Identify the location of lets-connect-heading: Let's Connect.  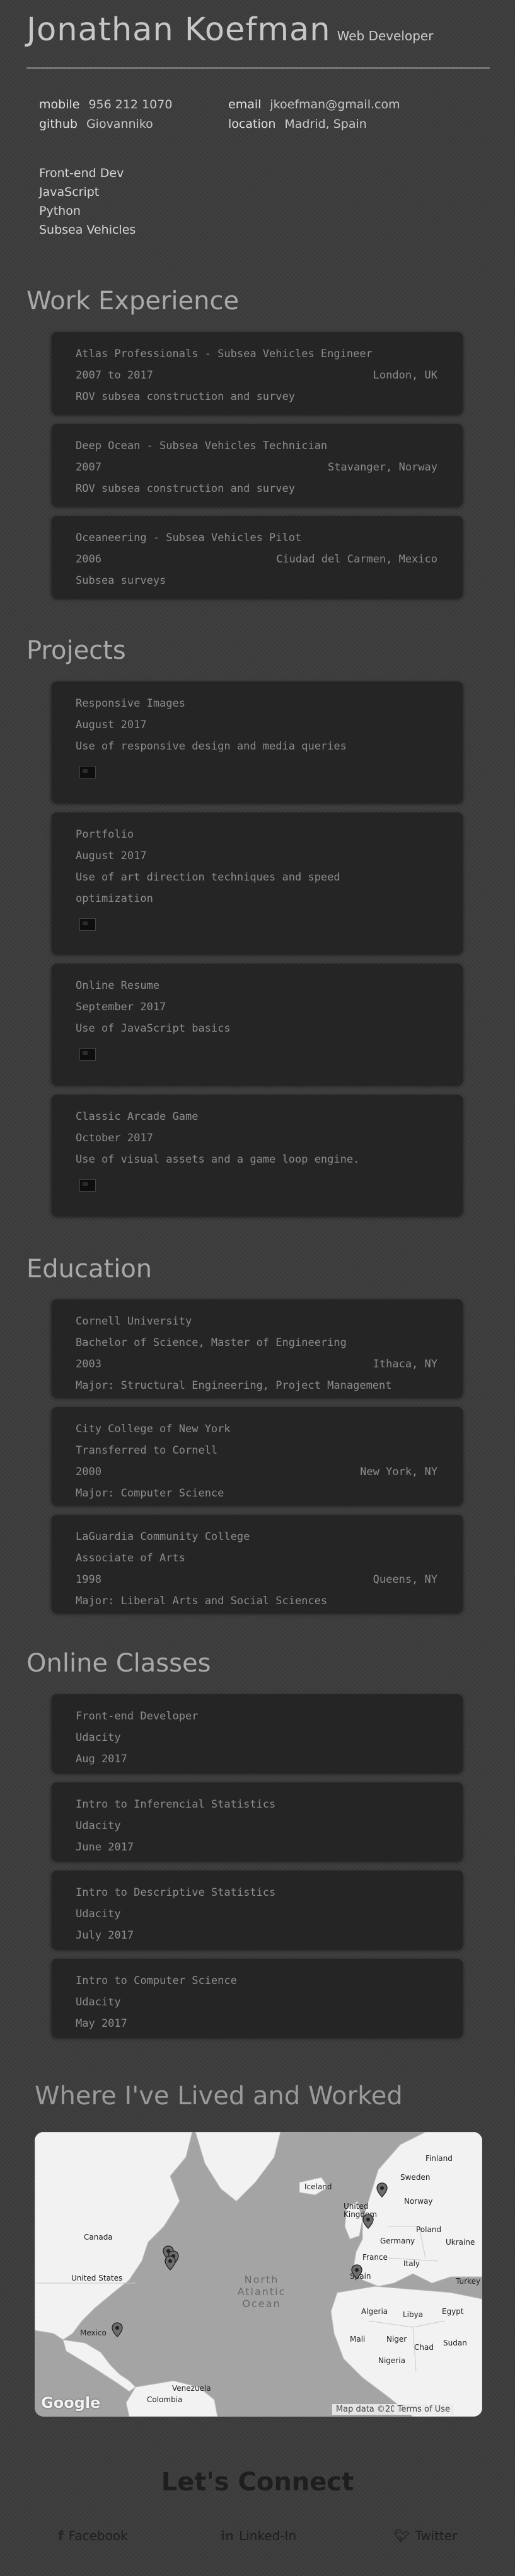
(257, 2482).